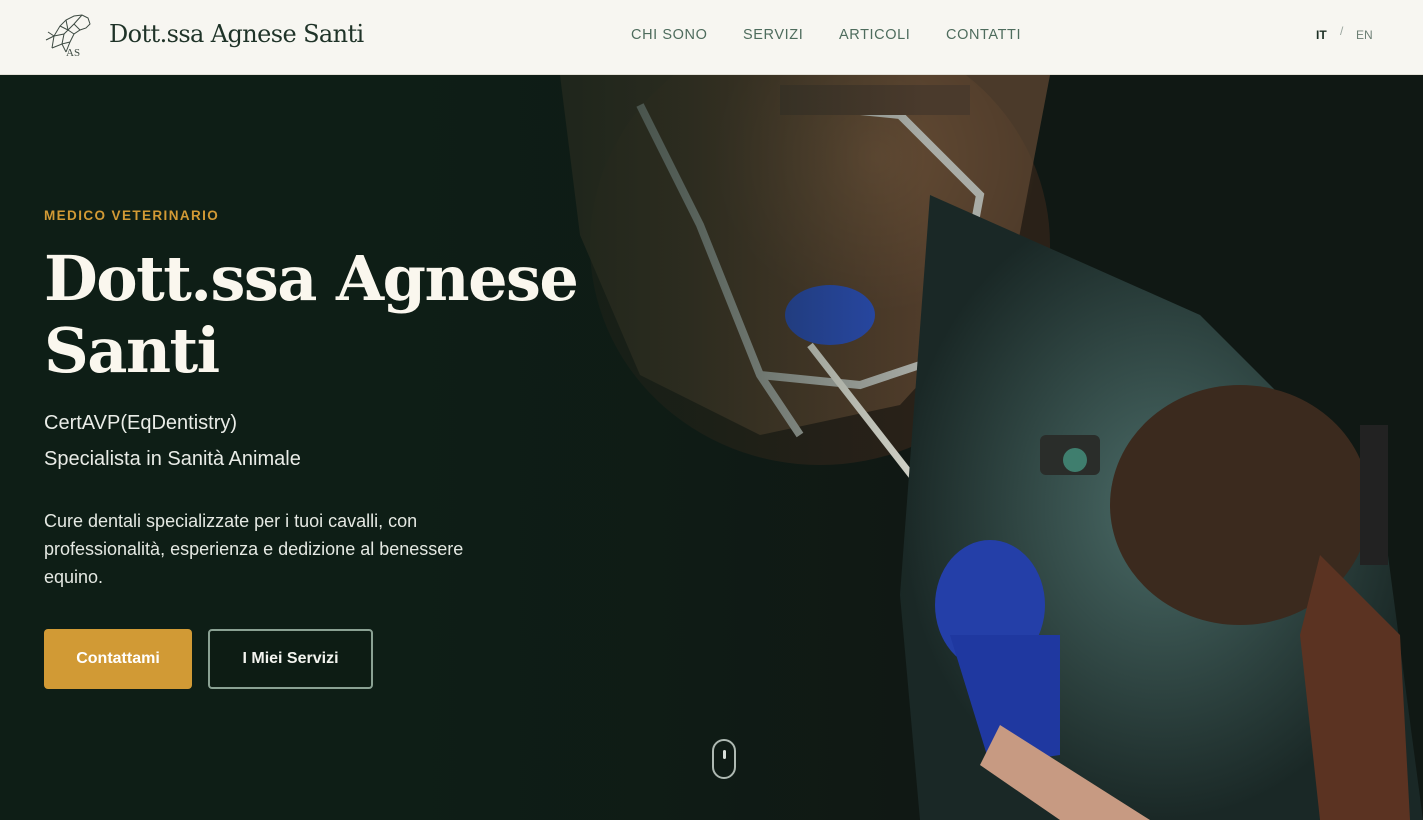  Describe the element at coordinates (132, 215) in the screenshot. I see `hero-eyebrow: MEDICO VETERINARIO` at that location.